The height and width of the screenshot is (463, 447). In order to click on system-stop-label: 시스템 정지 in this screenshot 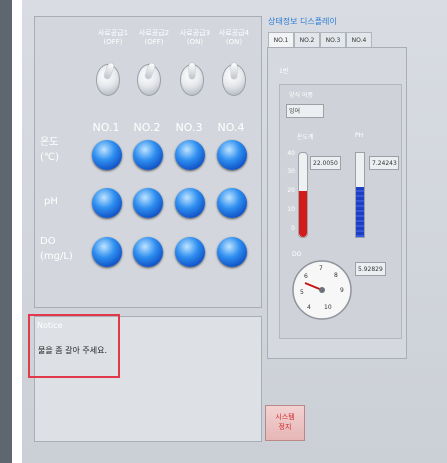, I will do `click(285, 422)`.